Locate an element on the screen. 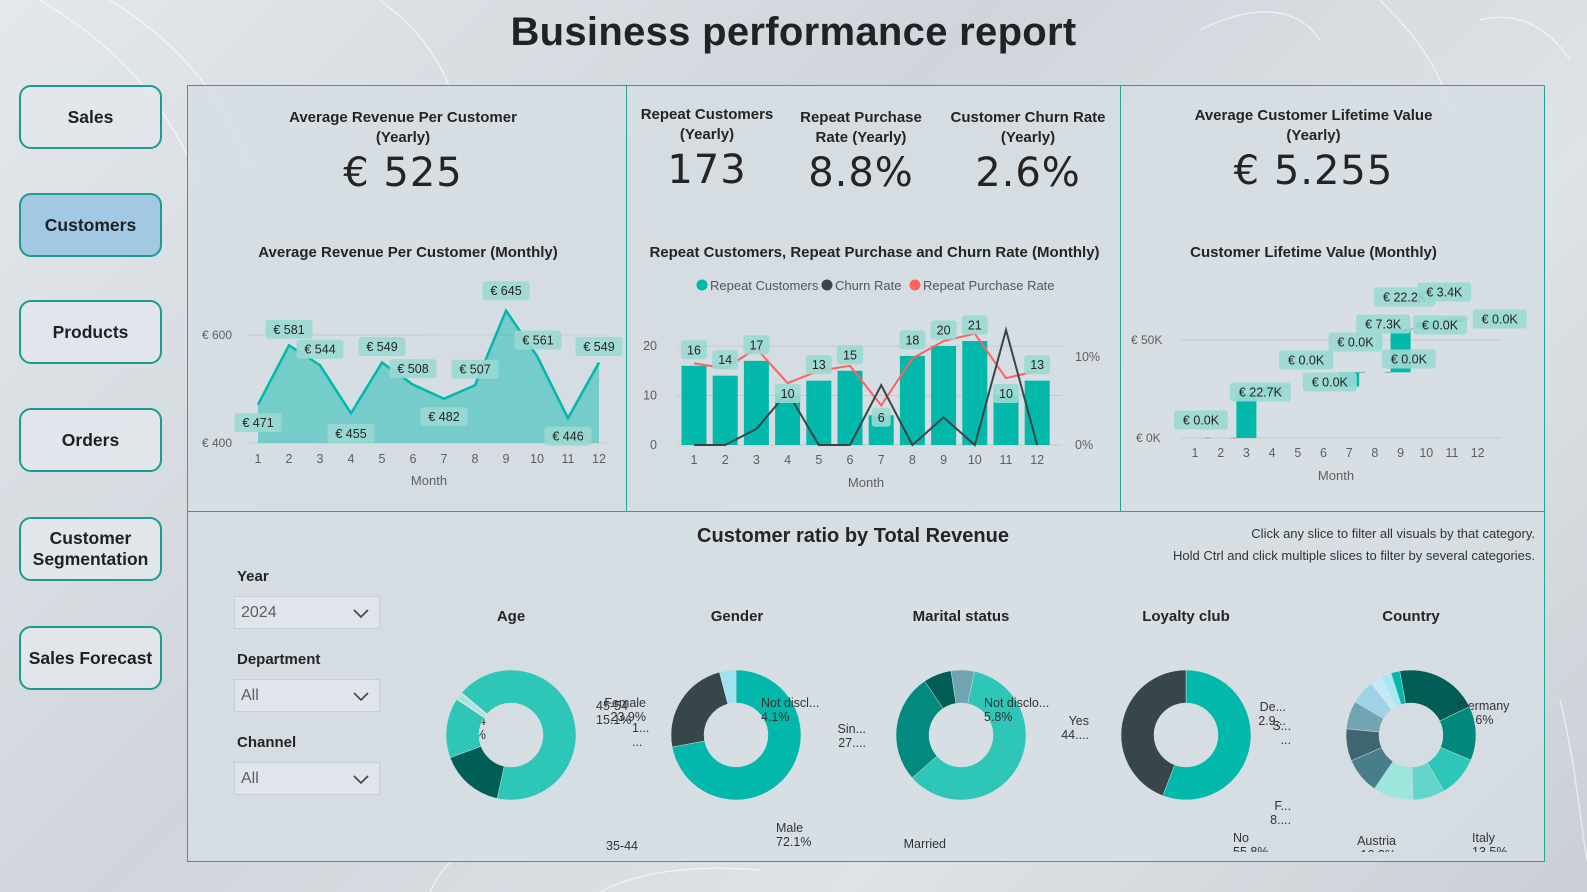 This screenshot has width=1587, height=892. data-label: 13 is located at coordinates (819, 365).